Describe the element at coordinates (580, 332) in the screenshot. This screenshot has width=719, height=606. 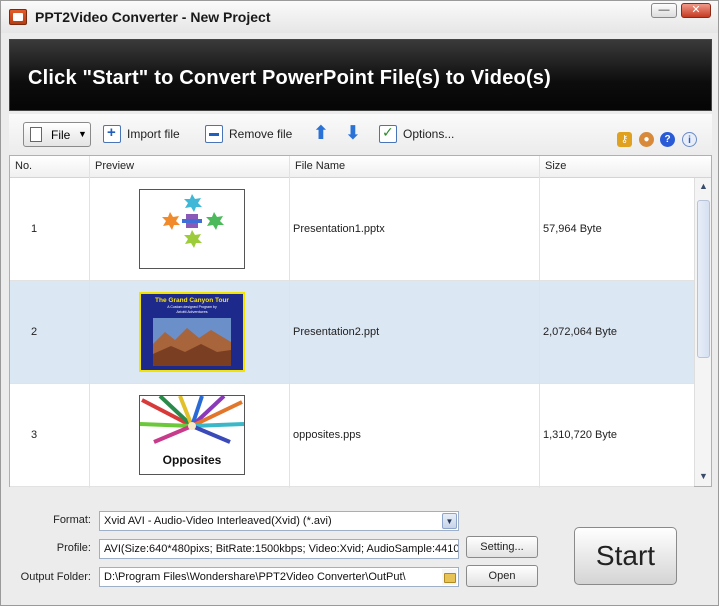
I see `file-size: 2,072,064 Byte` at that location.